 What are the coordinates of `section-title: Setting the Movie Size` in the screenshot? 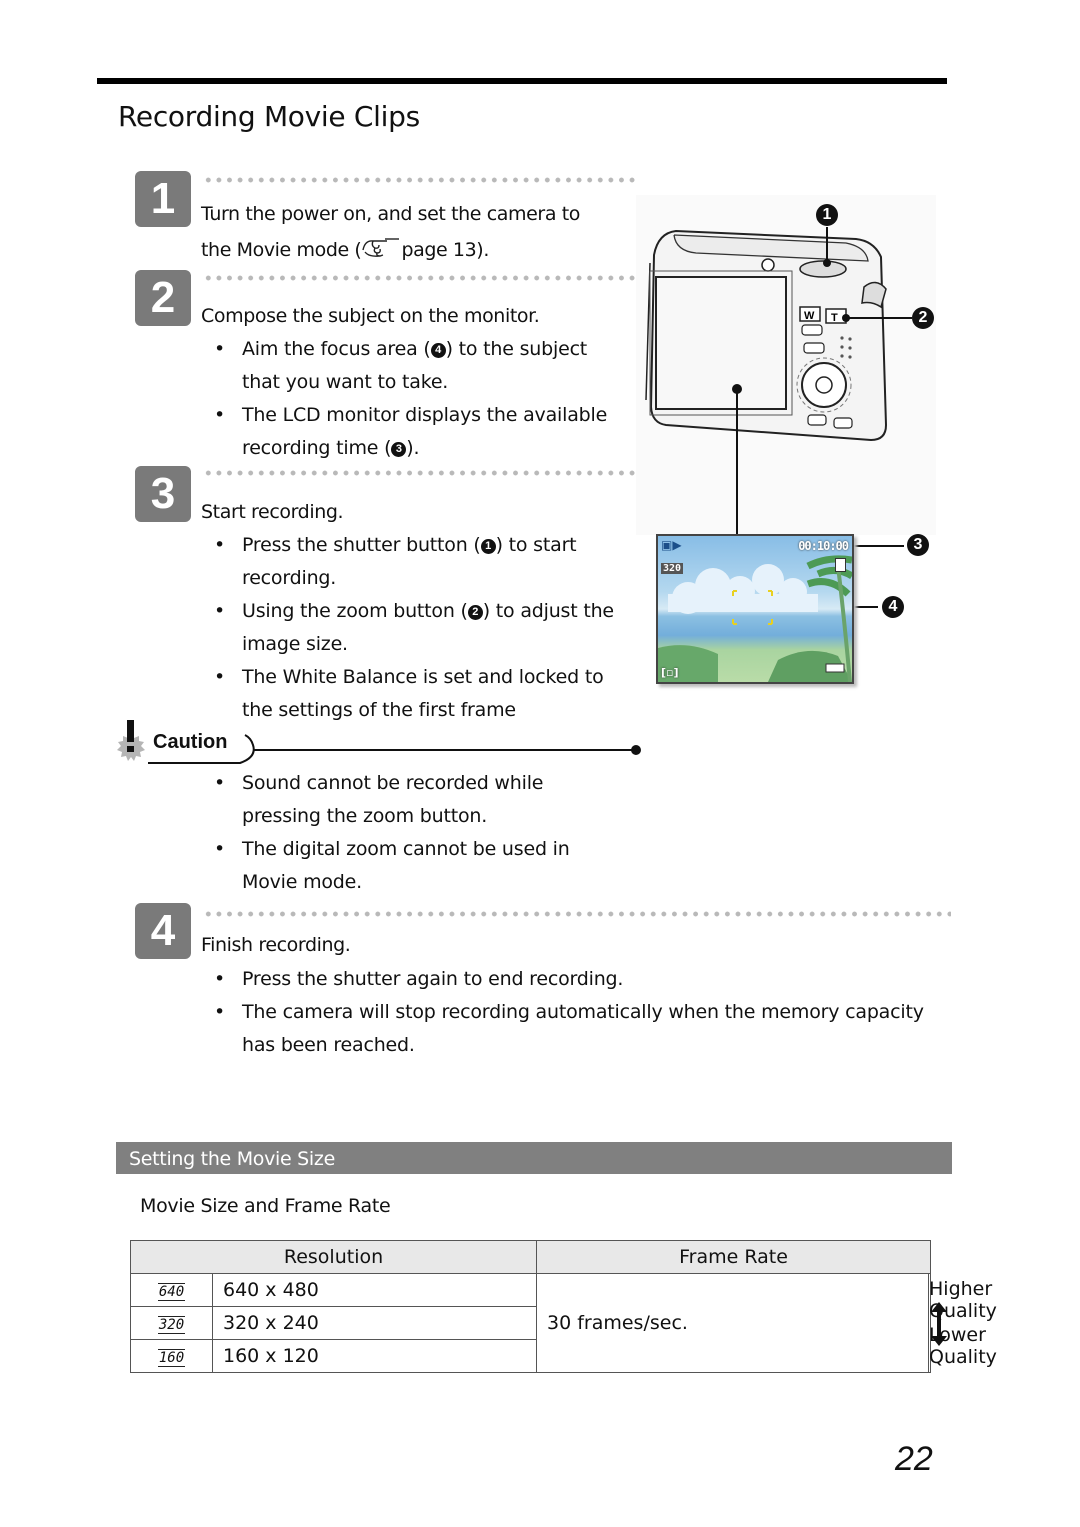 It's located at (232, 1159).